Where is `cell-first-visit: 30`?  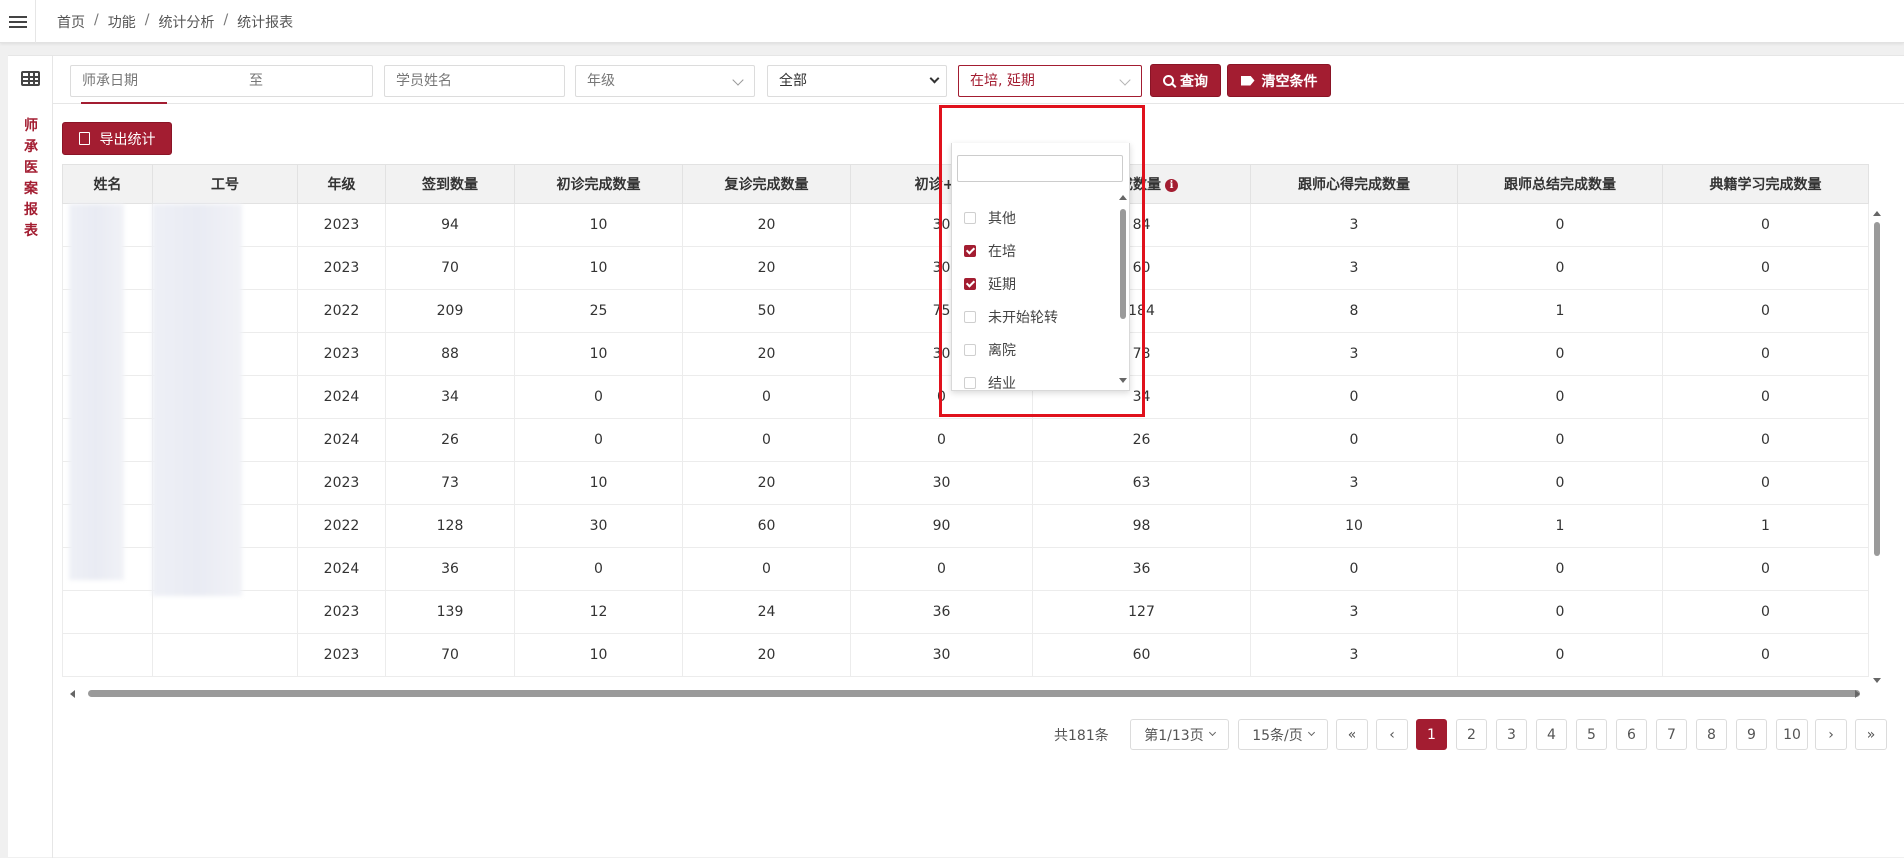
cell-first-visit: 30 is located at coordinates (598, 526).